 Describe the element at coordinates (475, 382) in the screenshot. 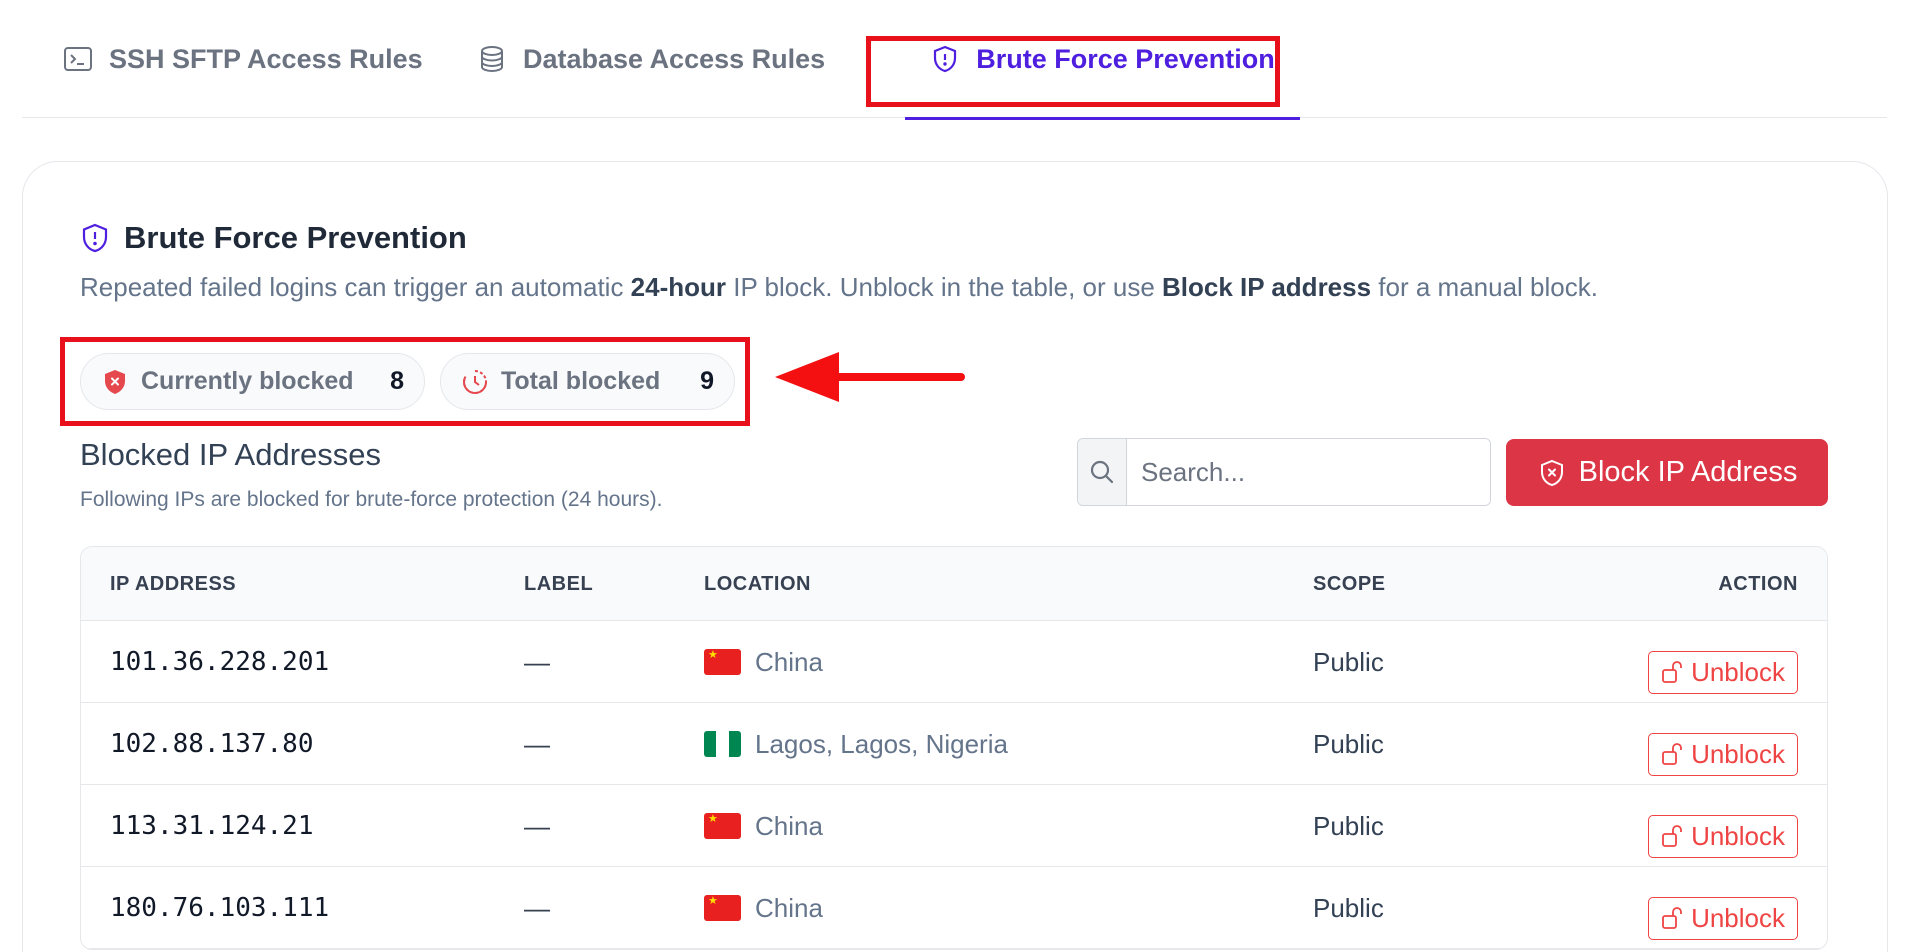

I see `clock-icon` at that location.